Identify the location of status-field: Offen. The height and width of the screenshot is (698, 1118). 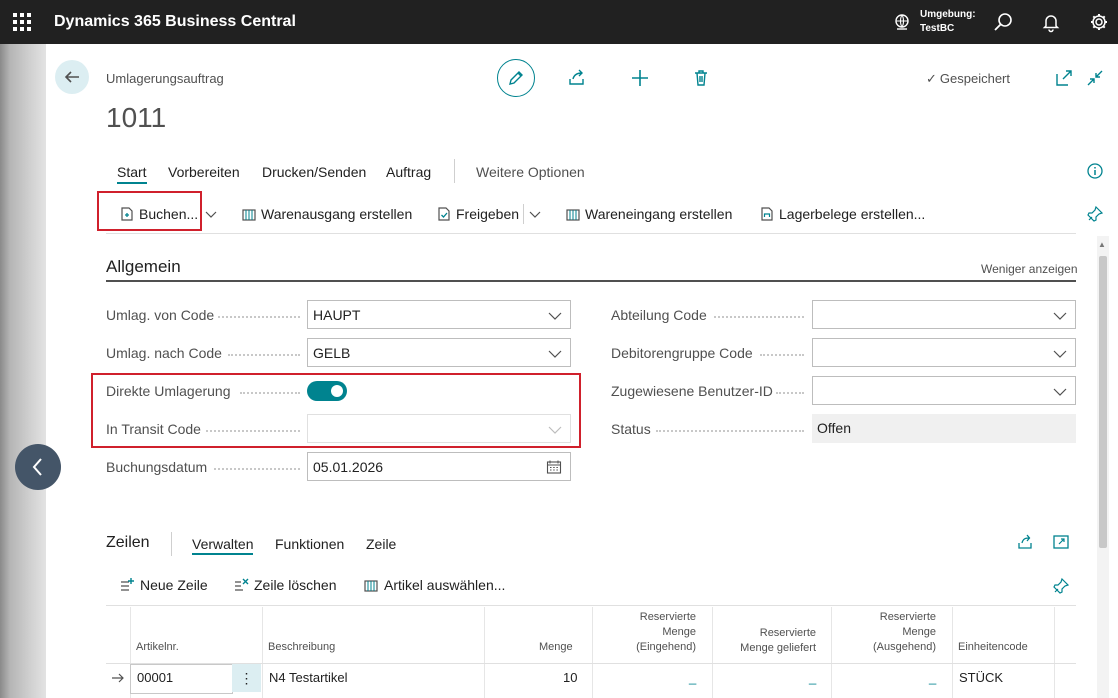
(944, 428).